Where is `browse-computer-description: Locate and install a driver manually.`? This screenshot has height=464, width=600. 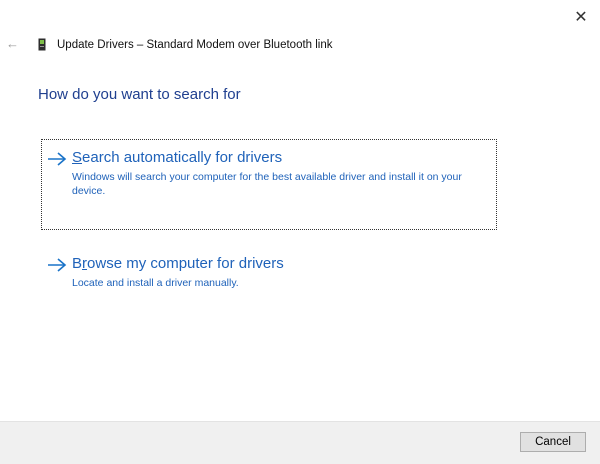 browse-computer-description: Locate and install a driver manually. is located at coordinates (155, 283).